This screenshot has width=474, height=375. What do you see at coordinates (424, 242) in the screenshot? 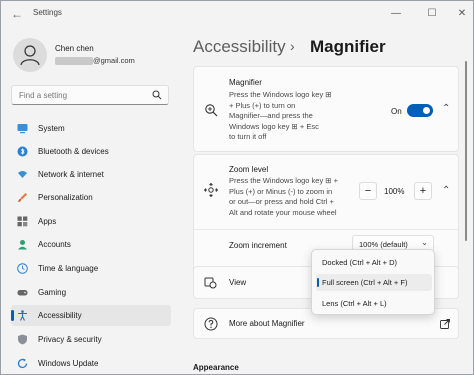
I see `chevron-down-icon: ⌄` at bounding box center [424, 242].